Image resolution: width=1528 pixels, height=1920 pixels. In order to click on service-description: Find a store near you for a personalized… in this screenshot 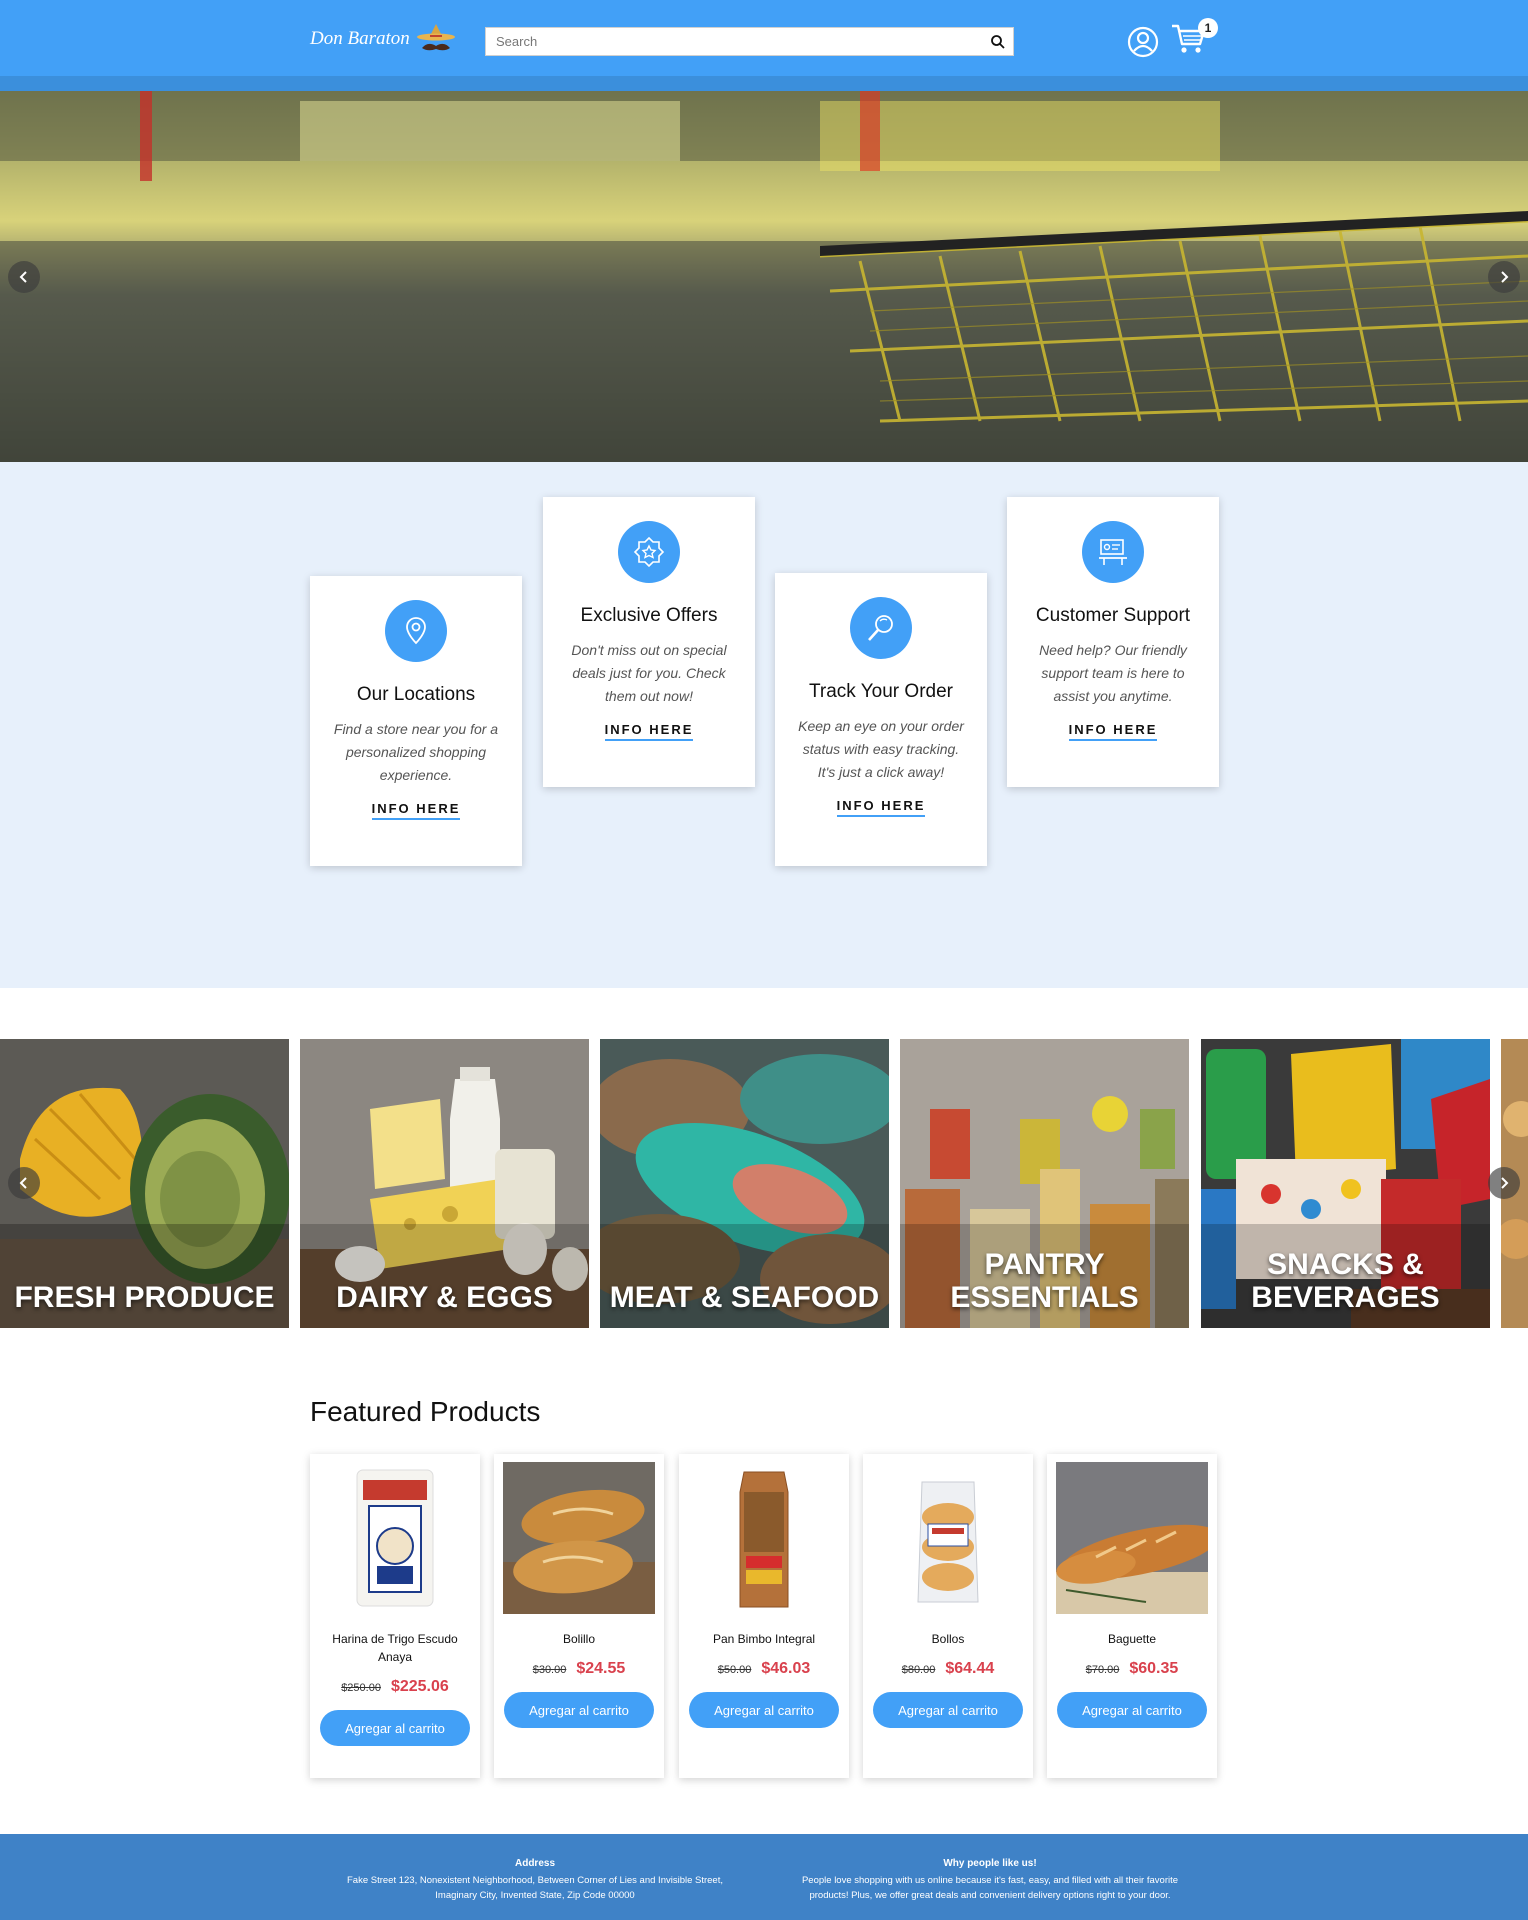, I will do `click(416, 752)`.